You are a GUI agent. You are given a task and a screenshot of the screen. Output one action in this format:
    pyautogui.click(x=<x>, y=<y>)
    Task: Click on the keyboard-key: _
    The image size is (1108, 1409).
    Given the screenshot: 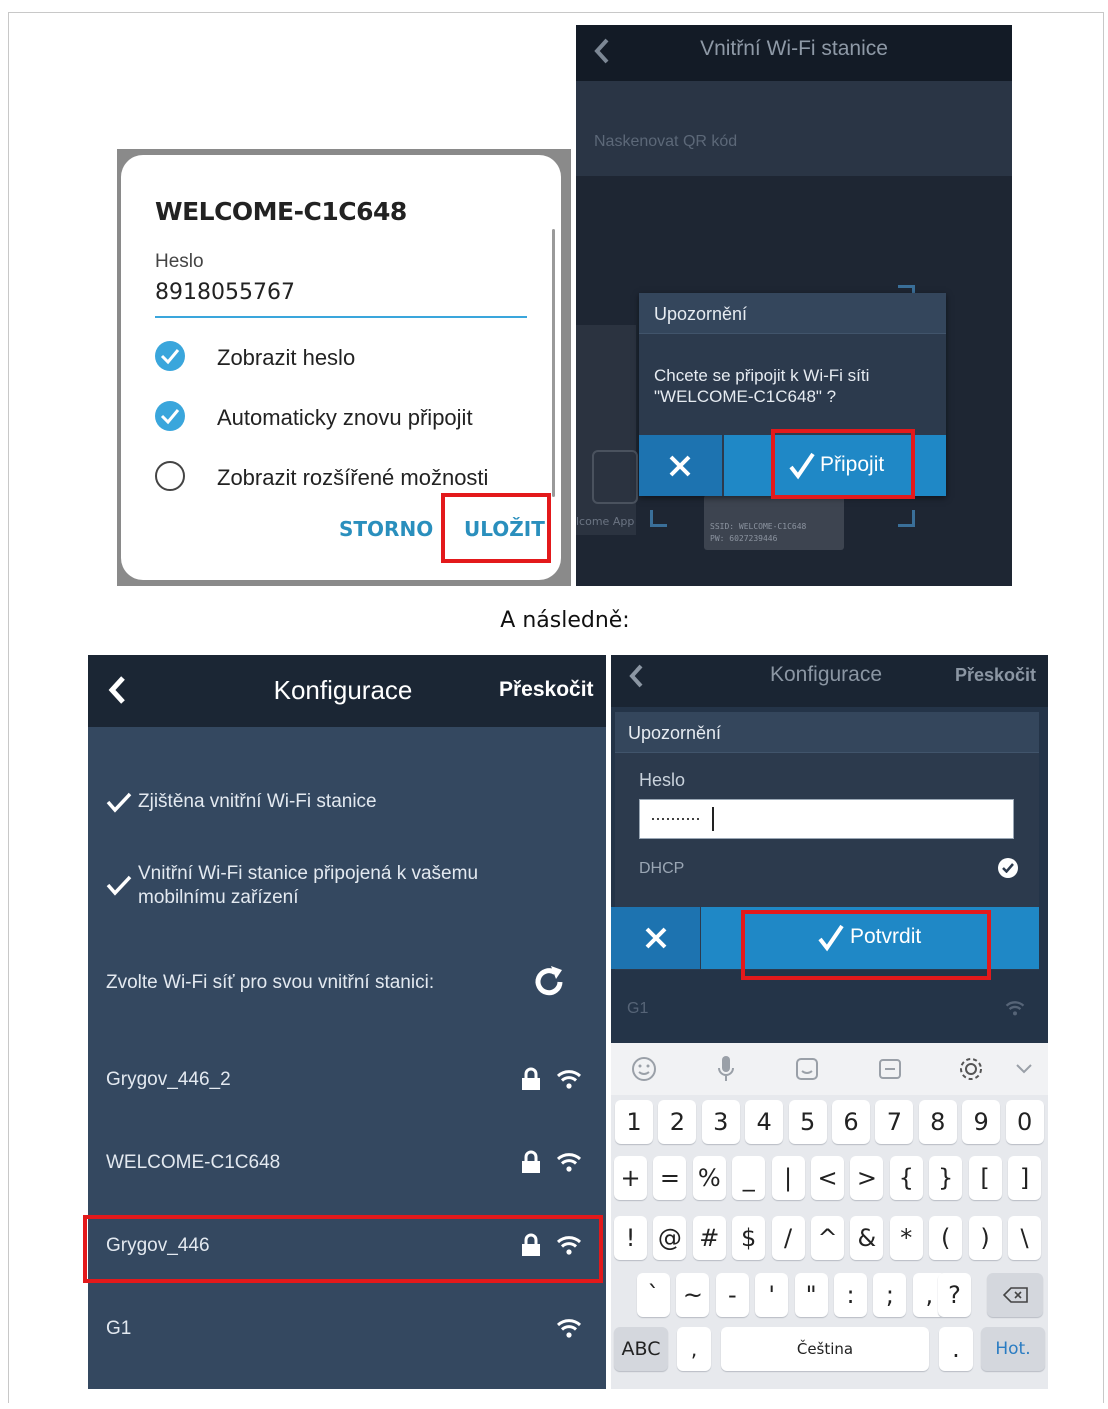 What is the action you would take?
    pyautogui.click(x=749, y=1178)
    